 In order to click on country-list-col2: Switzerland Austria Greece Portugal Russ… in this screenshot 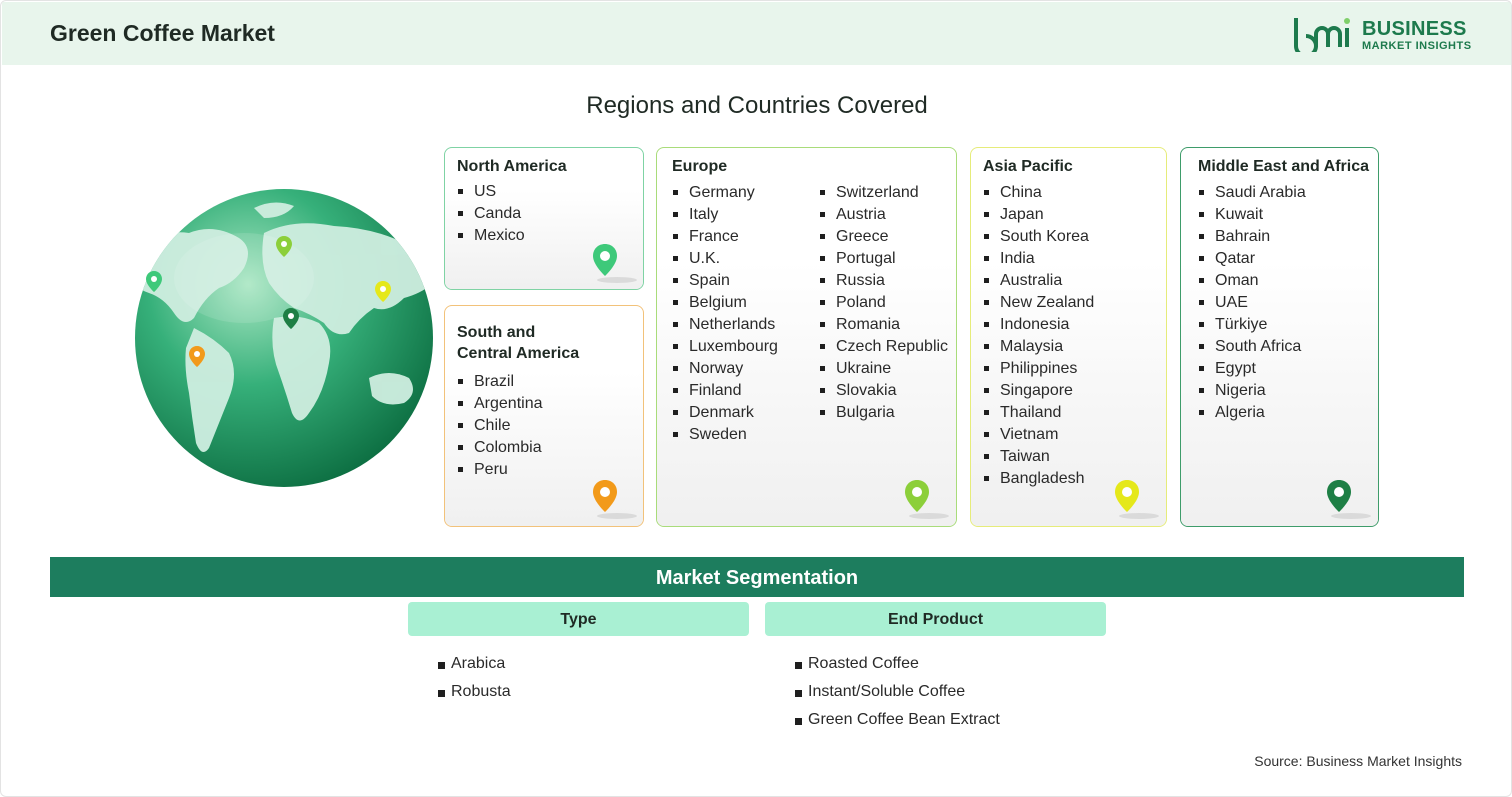, I will do `click(883, 303)`.